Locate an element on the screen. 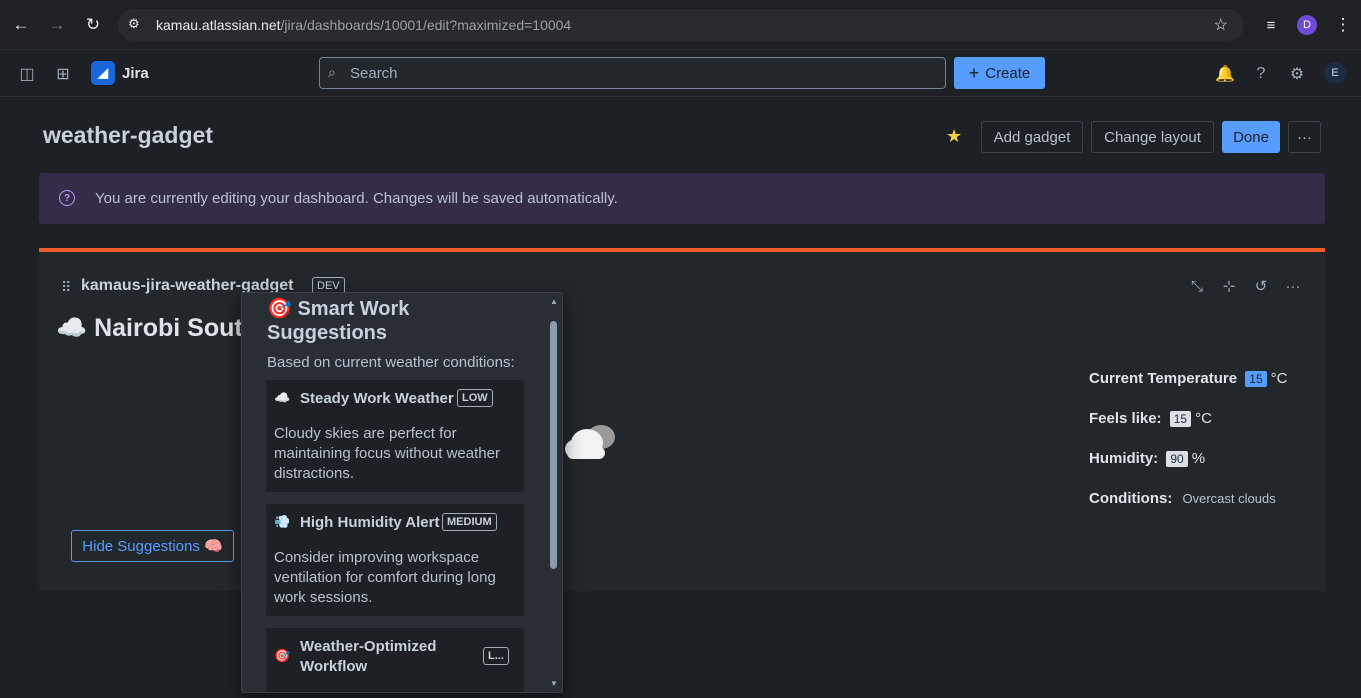 The image size is (1361, 698). weather-cloud-icon is located at coordinates (590, 442).